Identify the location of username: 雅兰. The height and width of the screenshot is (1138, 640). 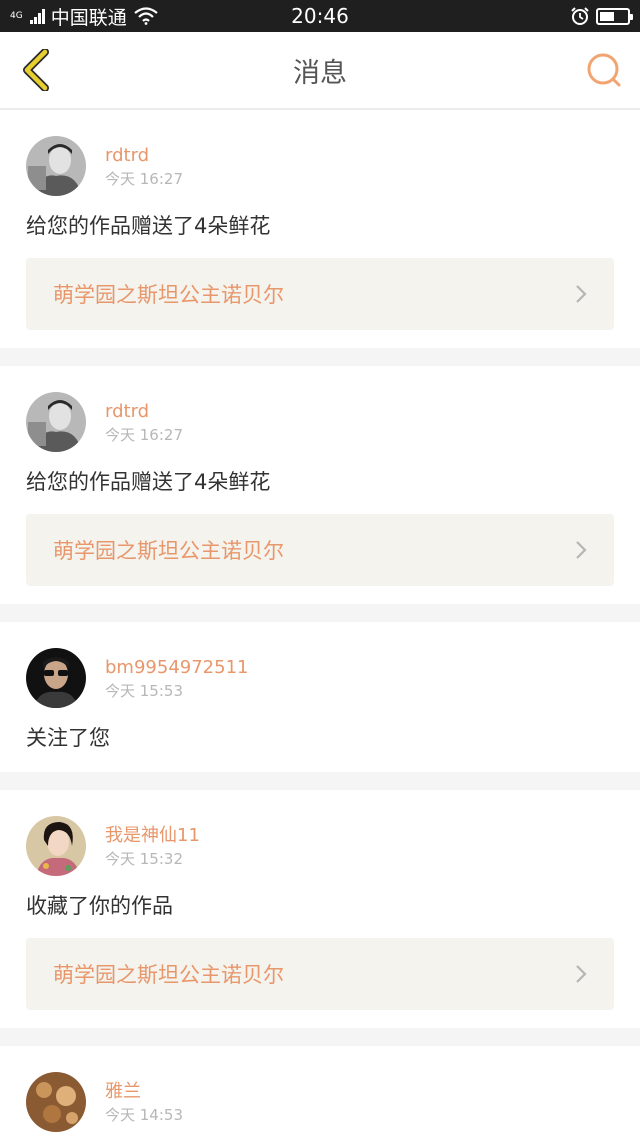
(144, 1092).